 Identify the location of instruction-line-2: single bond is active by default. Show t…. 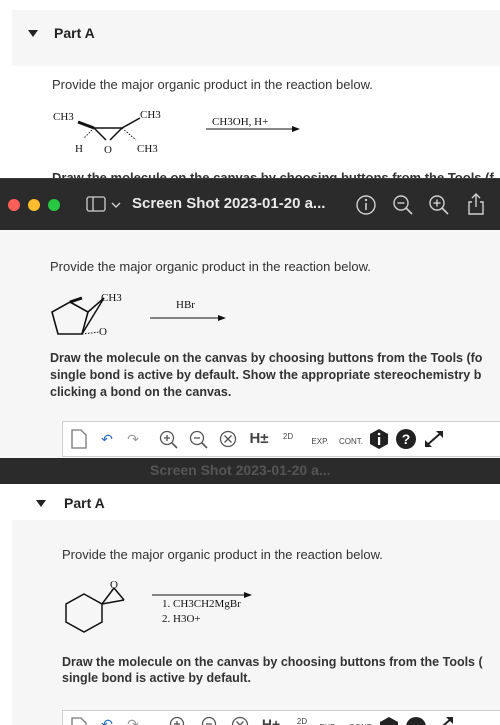
(266, 375).